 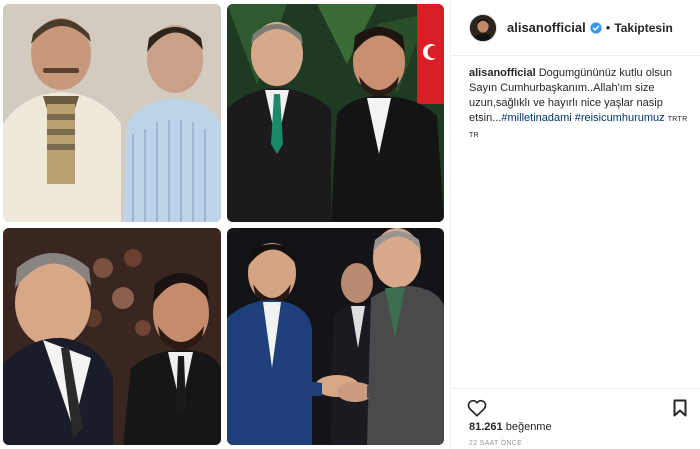 I want to click on verified-badge-icon, so click(x=596, y=27).